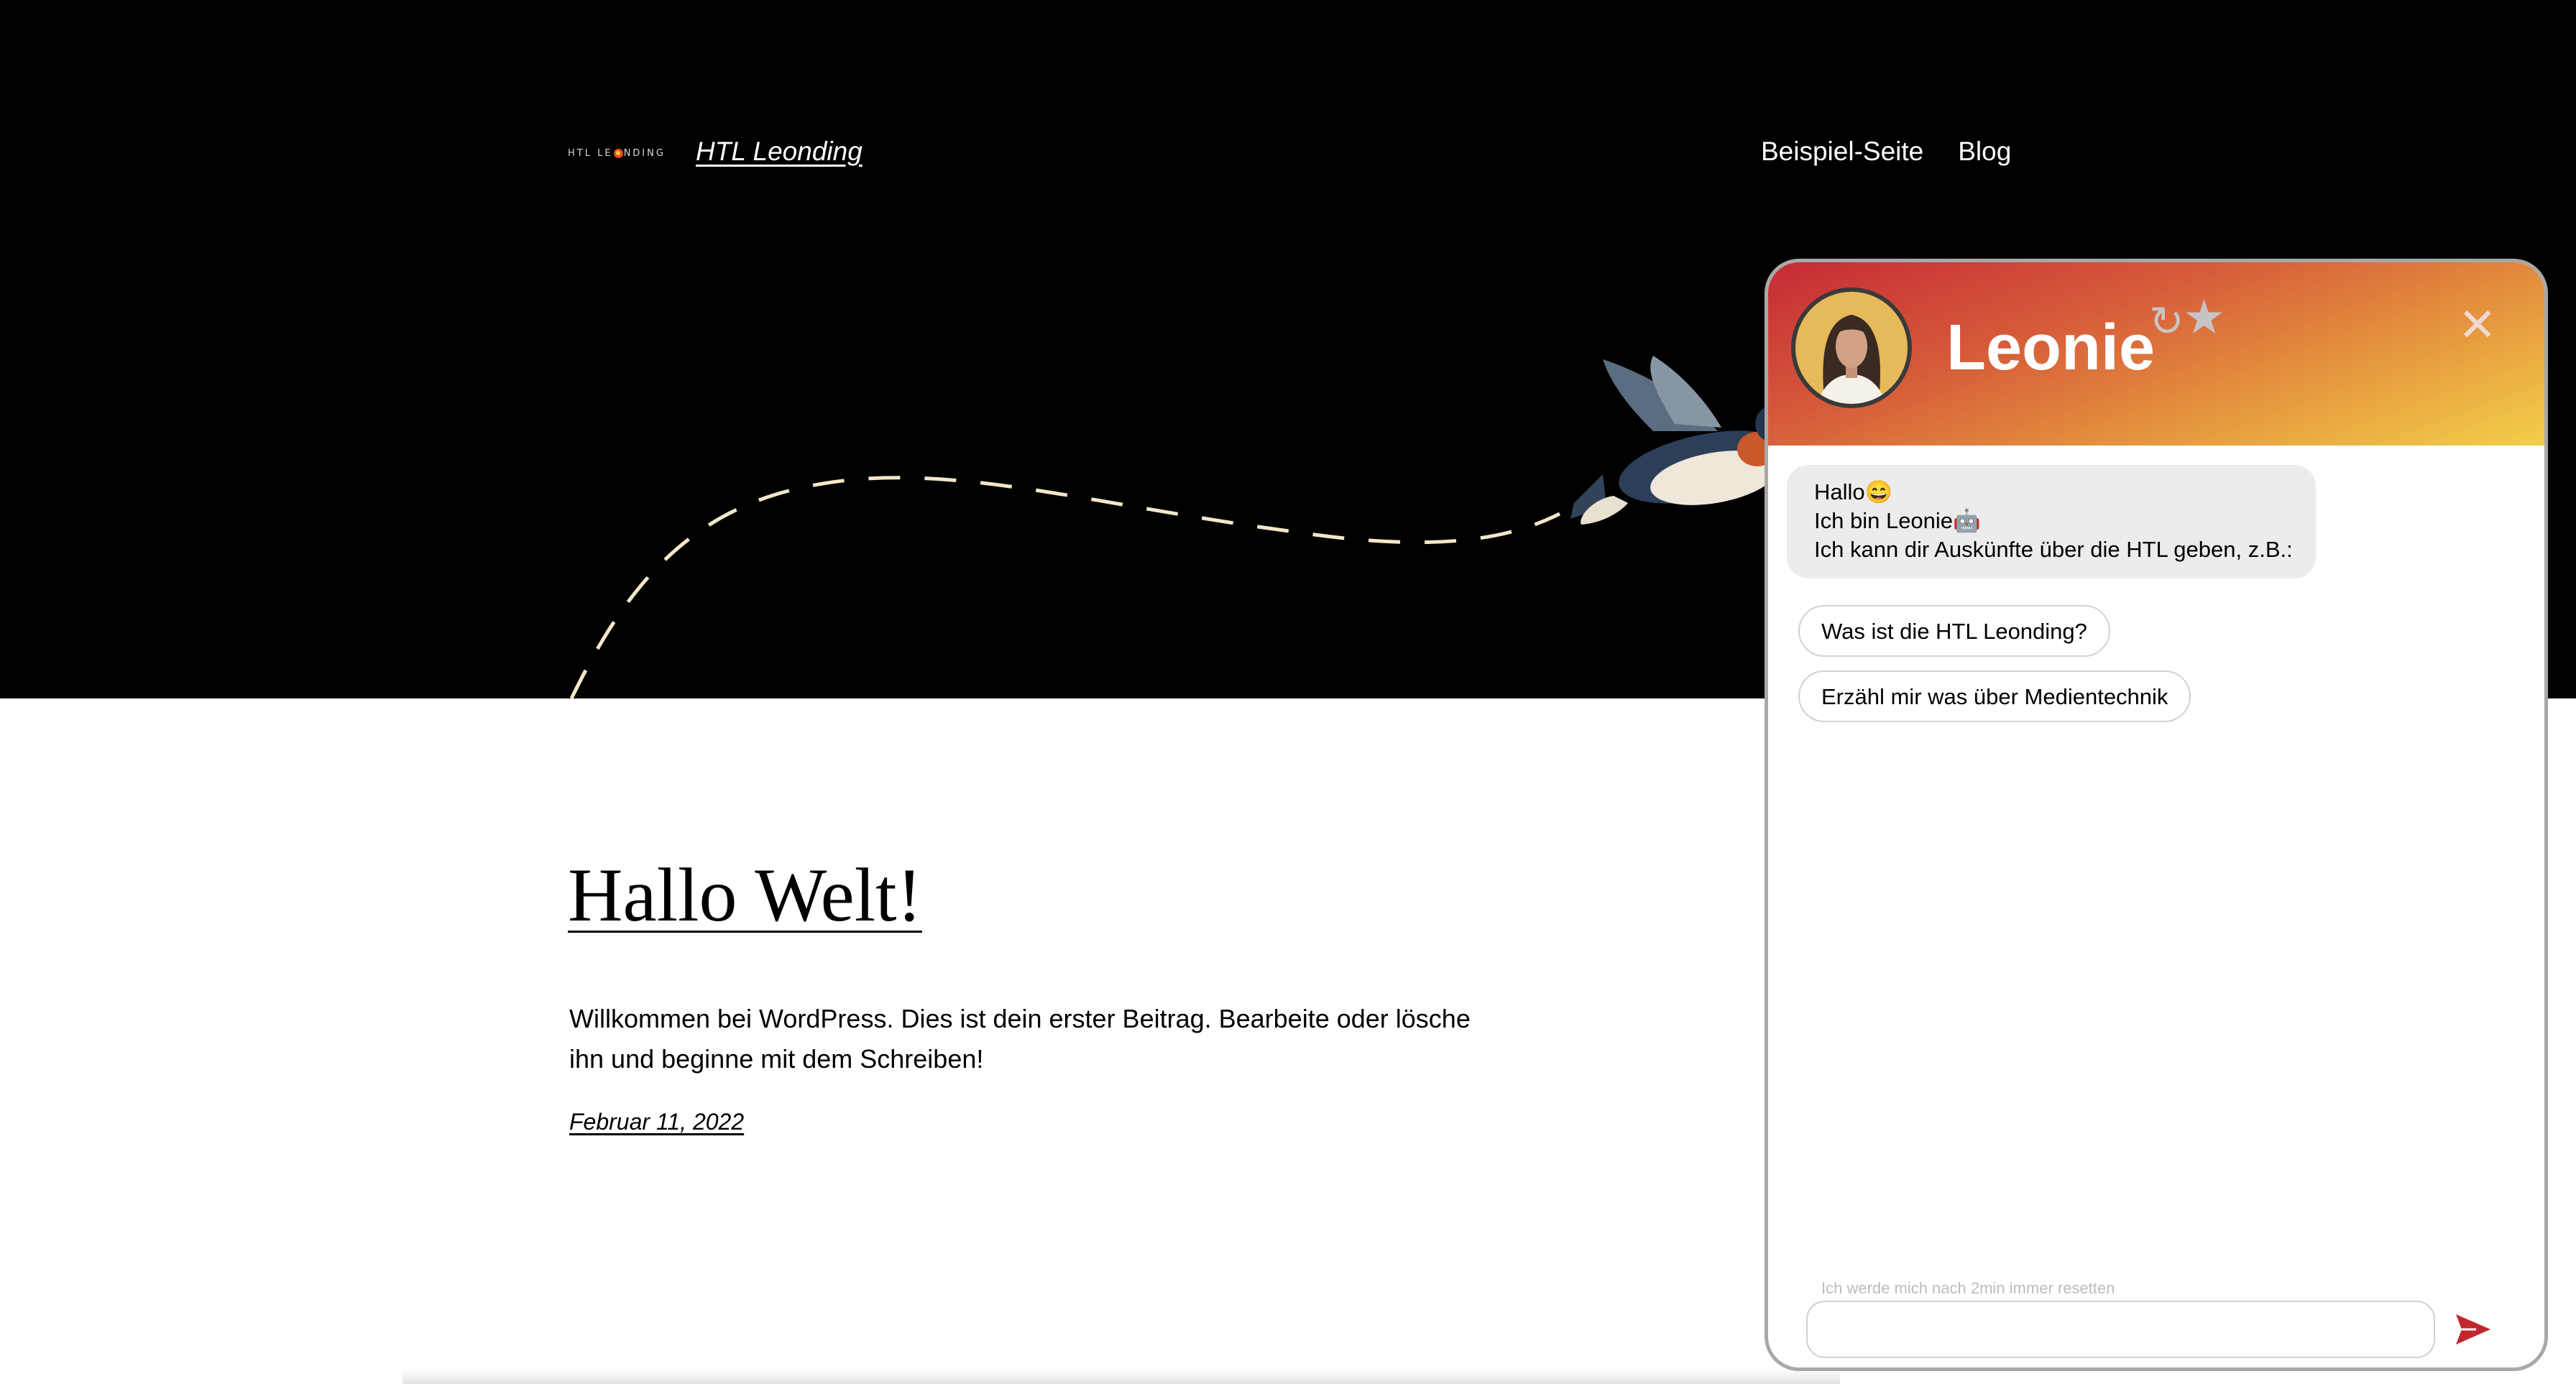  I want to click on avatar-icon, so click(1851, 347).